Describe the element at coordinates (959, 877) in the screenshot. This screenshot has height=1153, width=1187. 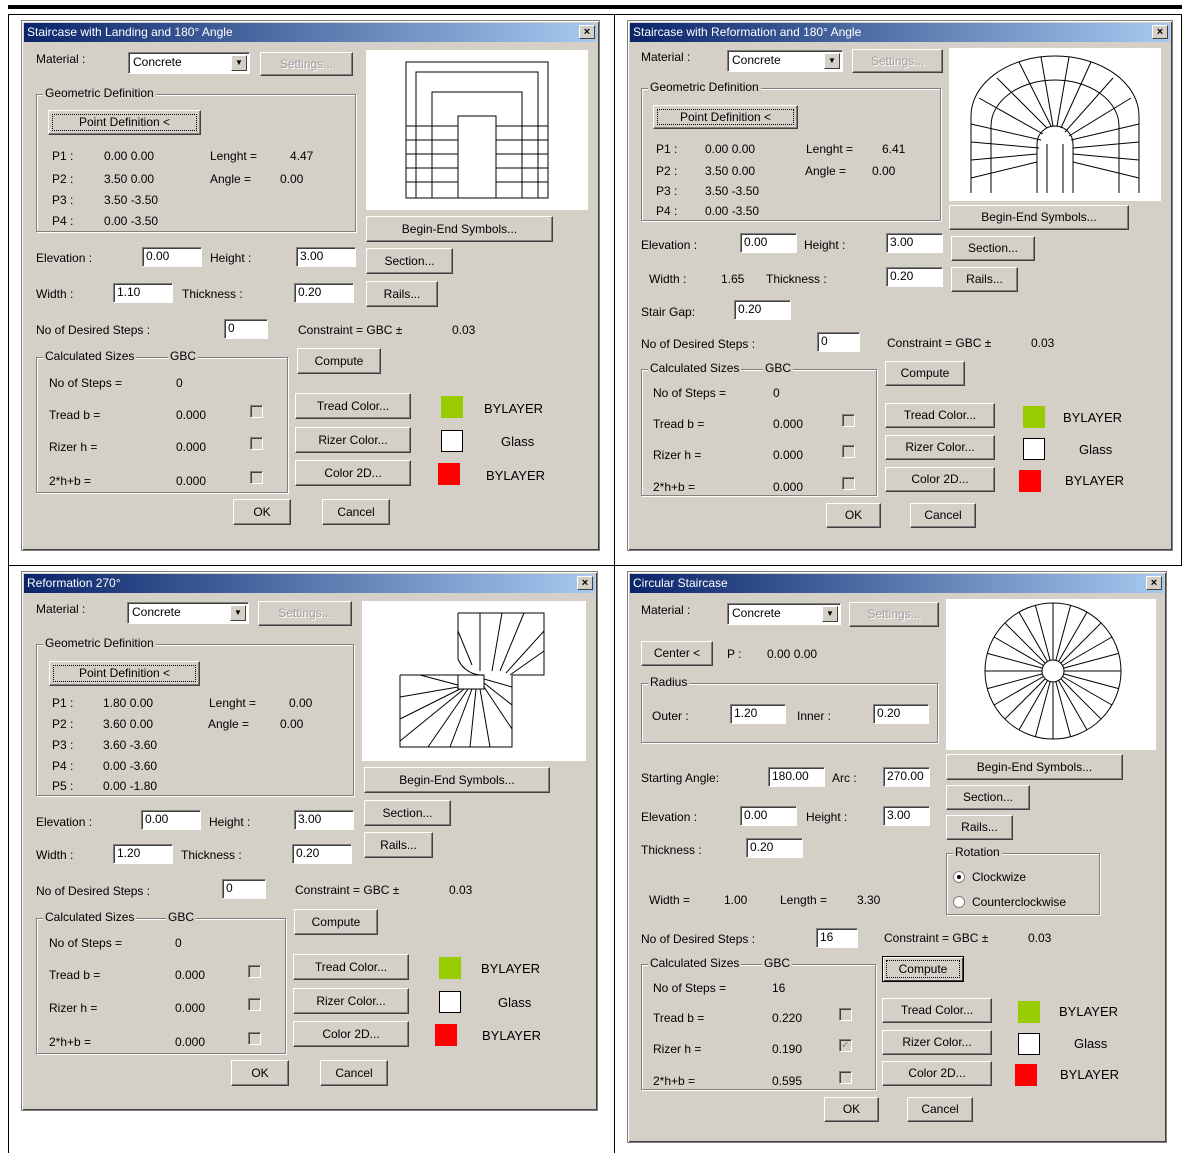
I see `clockwise-radio` at that location.